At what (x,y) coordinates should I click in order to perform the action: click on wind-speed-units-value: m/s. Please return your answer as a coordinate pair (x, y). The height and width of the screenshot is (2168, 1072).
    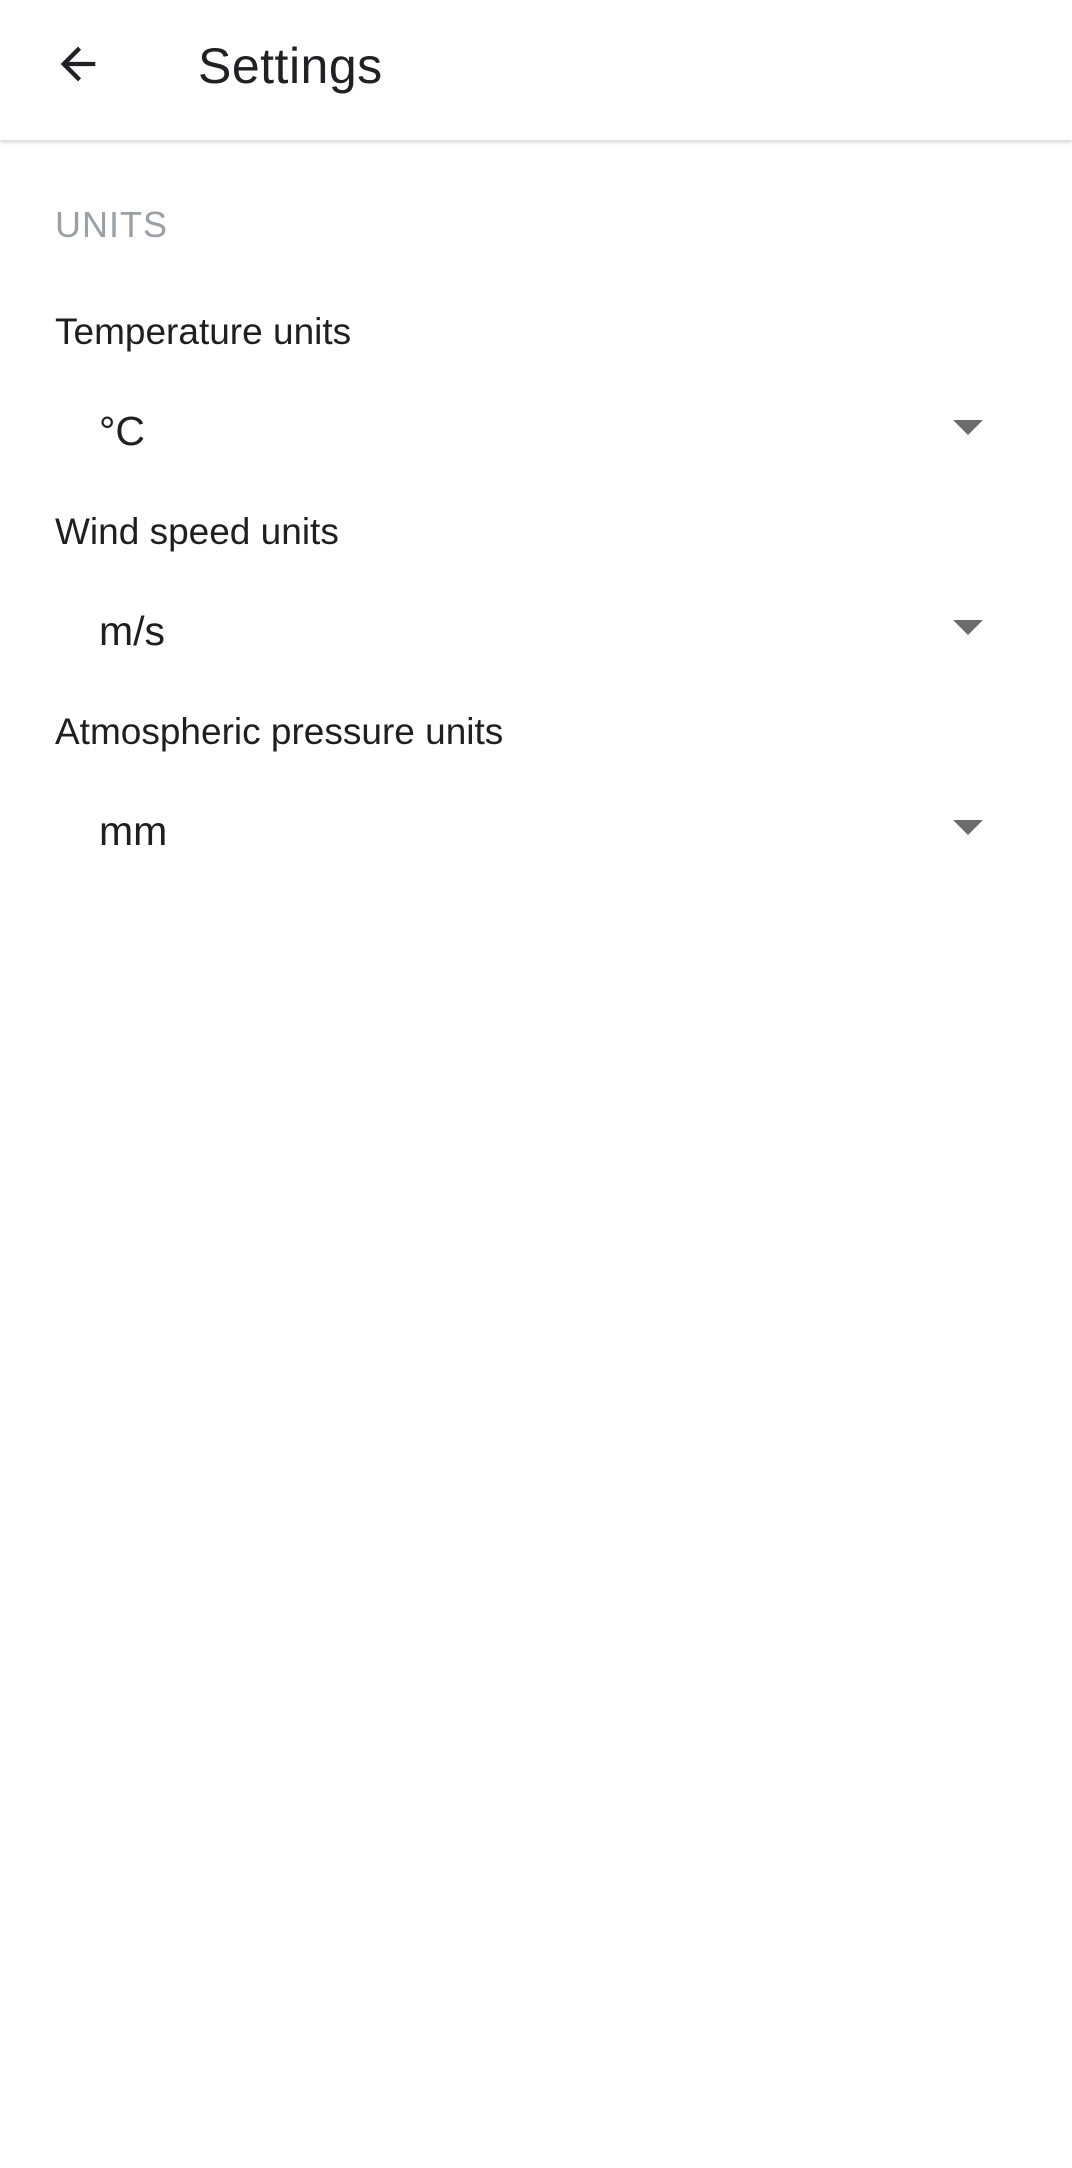
    Looking at the image, I should click on (132, 631).